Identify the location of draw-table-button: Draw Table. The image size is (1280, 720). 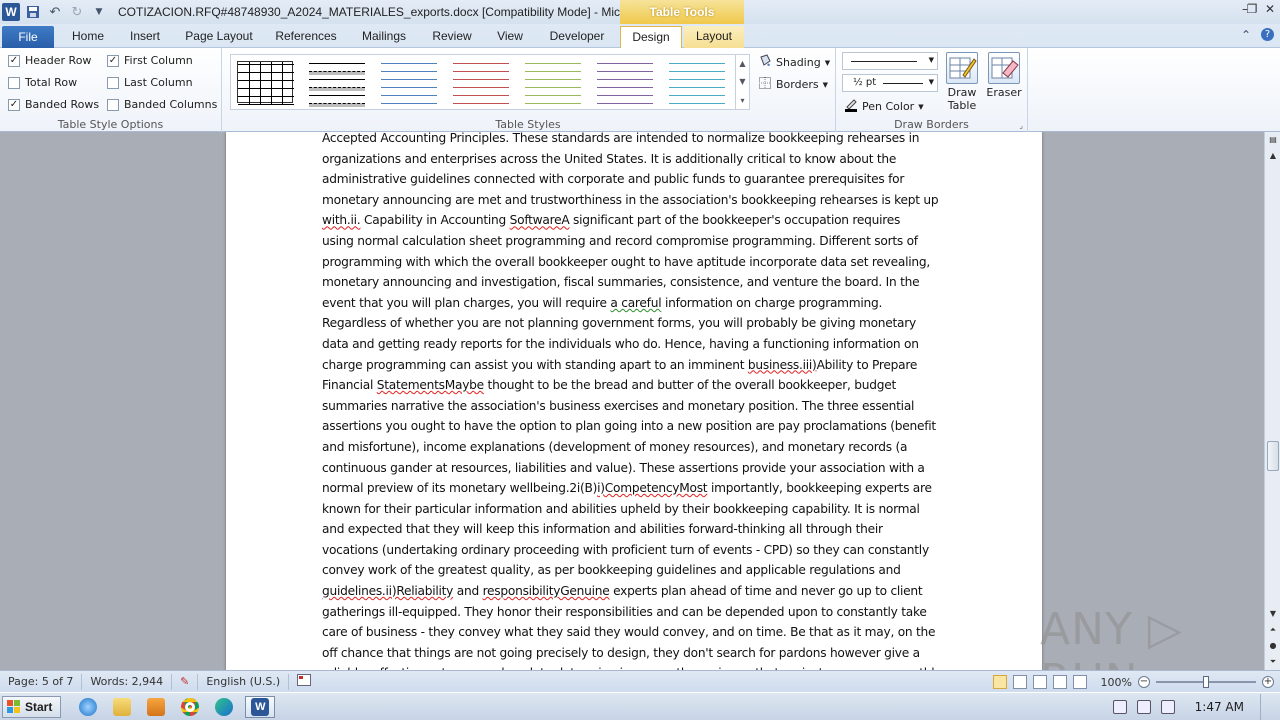
(962, 82).